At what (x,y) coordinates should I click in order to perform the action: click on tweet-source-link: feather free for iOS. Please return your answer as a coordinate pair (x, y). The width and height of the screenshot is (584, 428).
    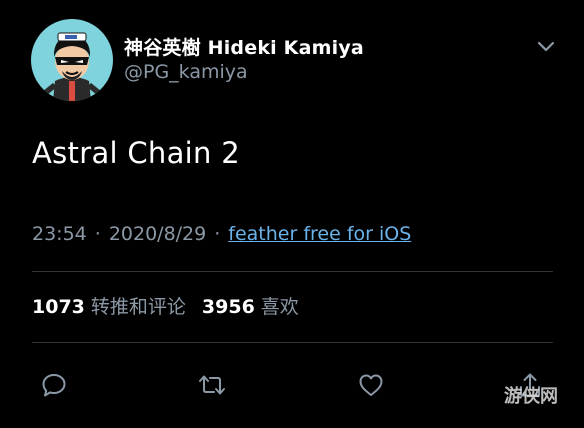
    Looking at the image, I should click on (319, 234).